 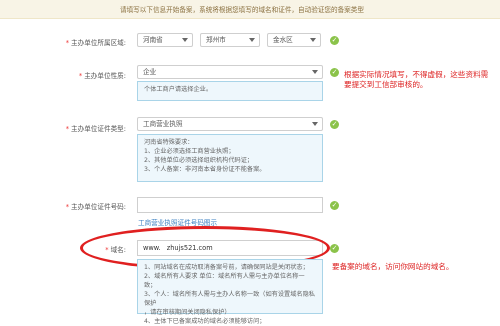 What do you see at coordinates (229, 299) in the screenshot?
I see `tip-item: 3、个人：域名所有人需与主办人名称一致（如有设置域名隐私保护` at bounding box center [229, 299].